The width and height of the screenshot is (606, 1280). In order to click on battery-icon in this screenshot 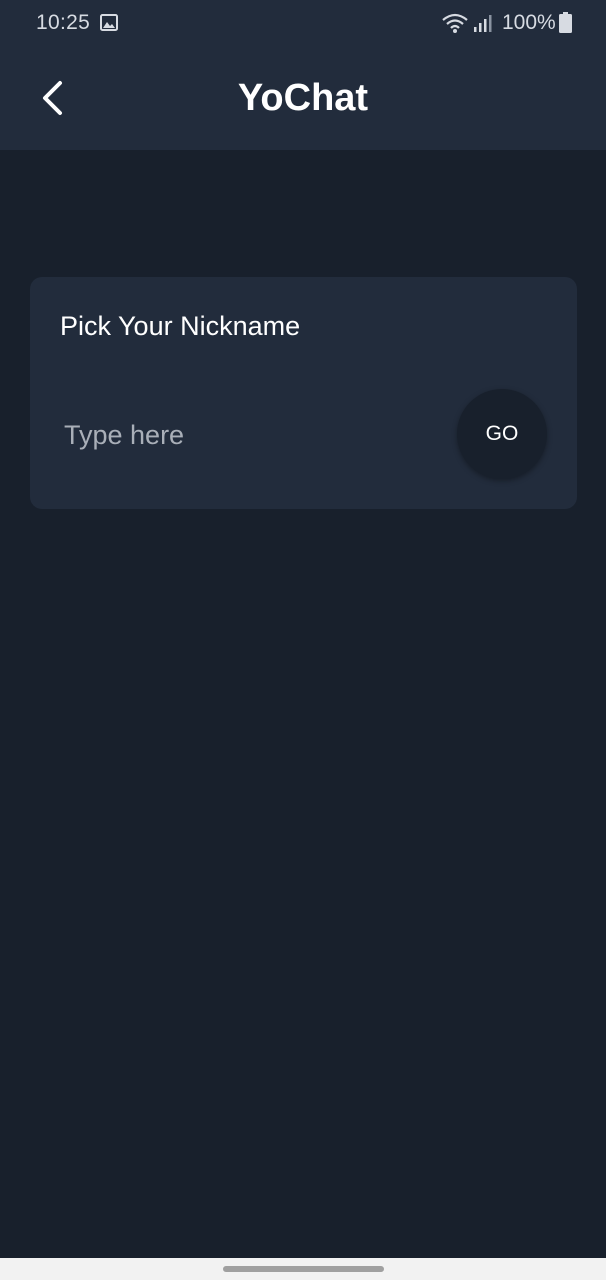, I will do `click(565, 22)`.